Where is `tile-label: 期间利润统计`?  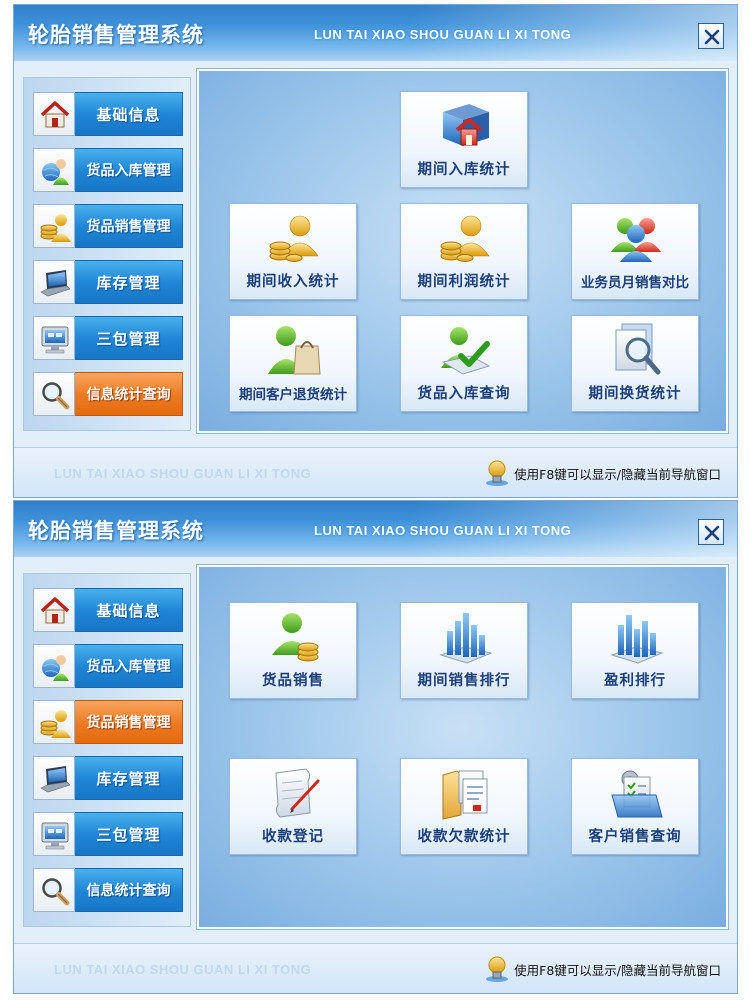 tile-label: 期间利润统计 is located at coordinates (464, 282).